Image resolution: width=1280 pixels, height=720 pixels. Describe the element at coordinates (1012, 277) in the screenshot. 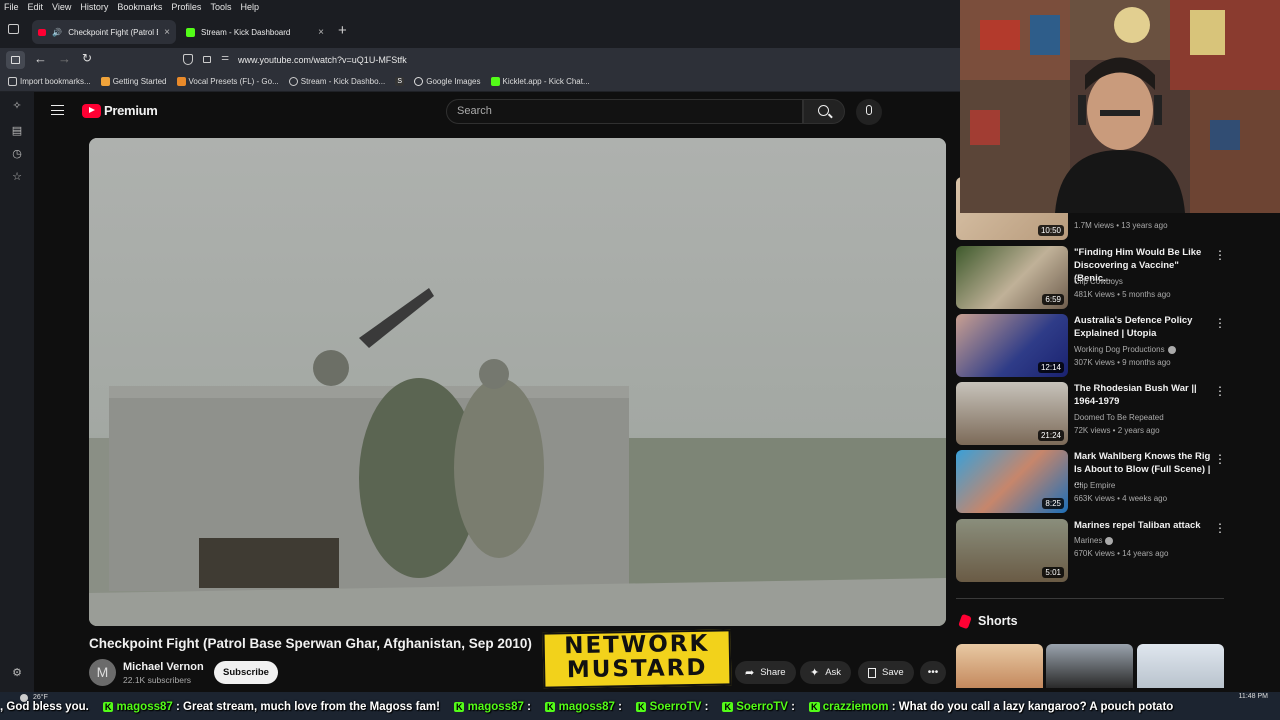

I see `video-thumbnail: 6:59` at that location.